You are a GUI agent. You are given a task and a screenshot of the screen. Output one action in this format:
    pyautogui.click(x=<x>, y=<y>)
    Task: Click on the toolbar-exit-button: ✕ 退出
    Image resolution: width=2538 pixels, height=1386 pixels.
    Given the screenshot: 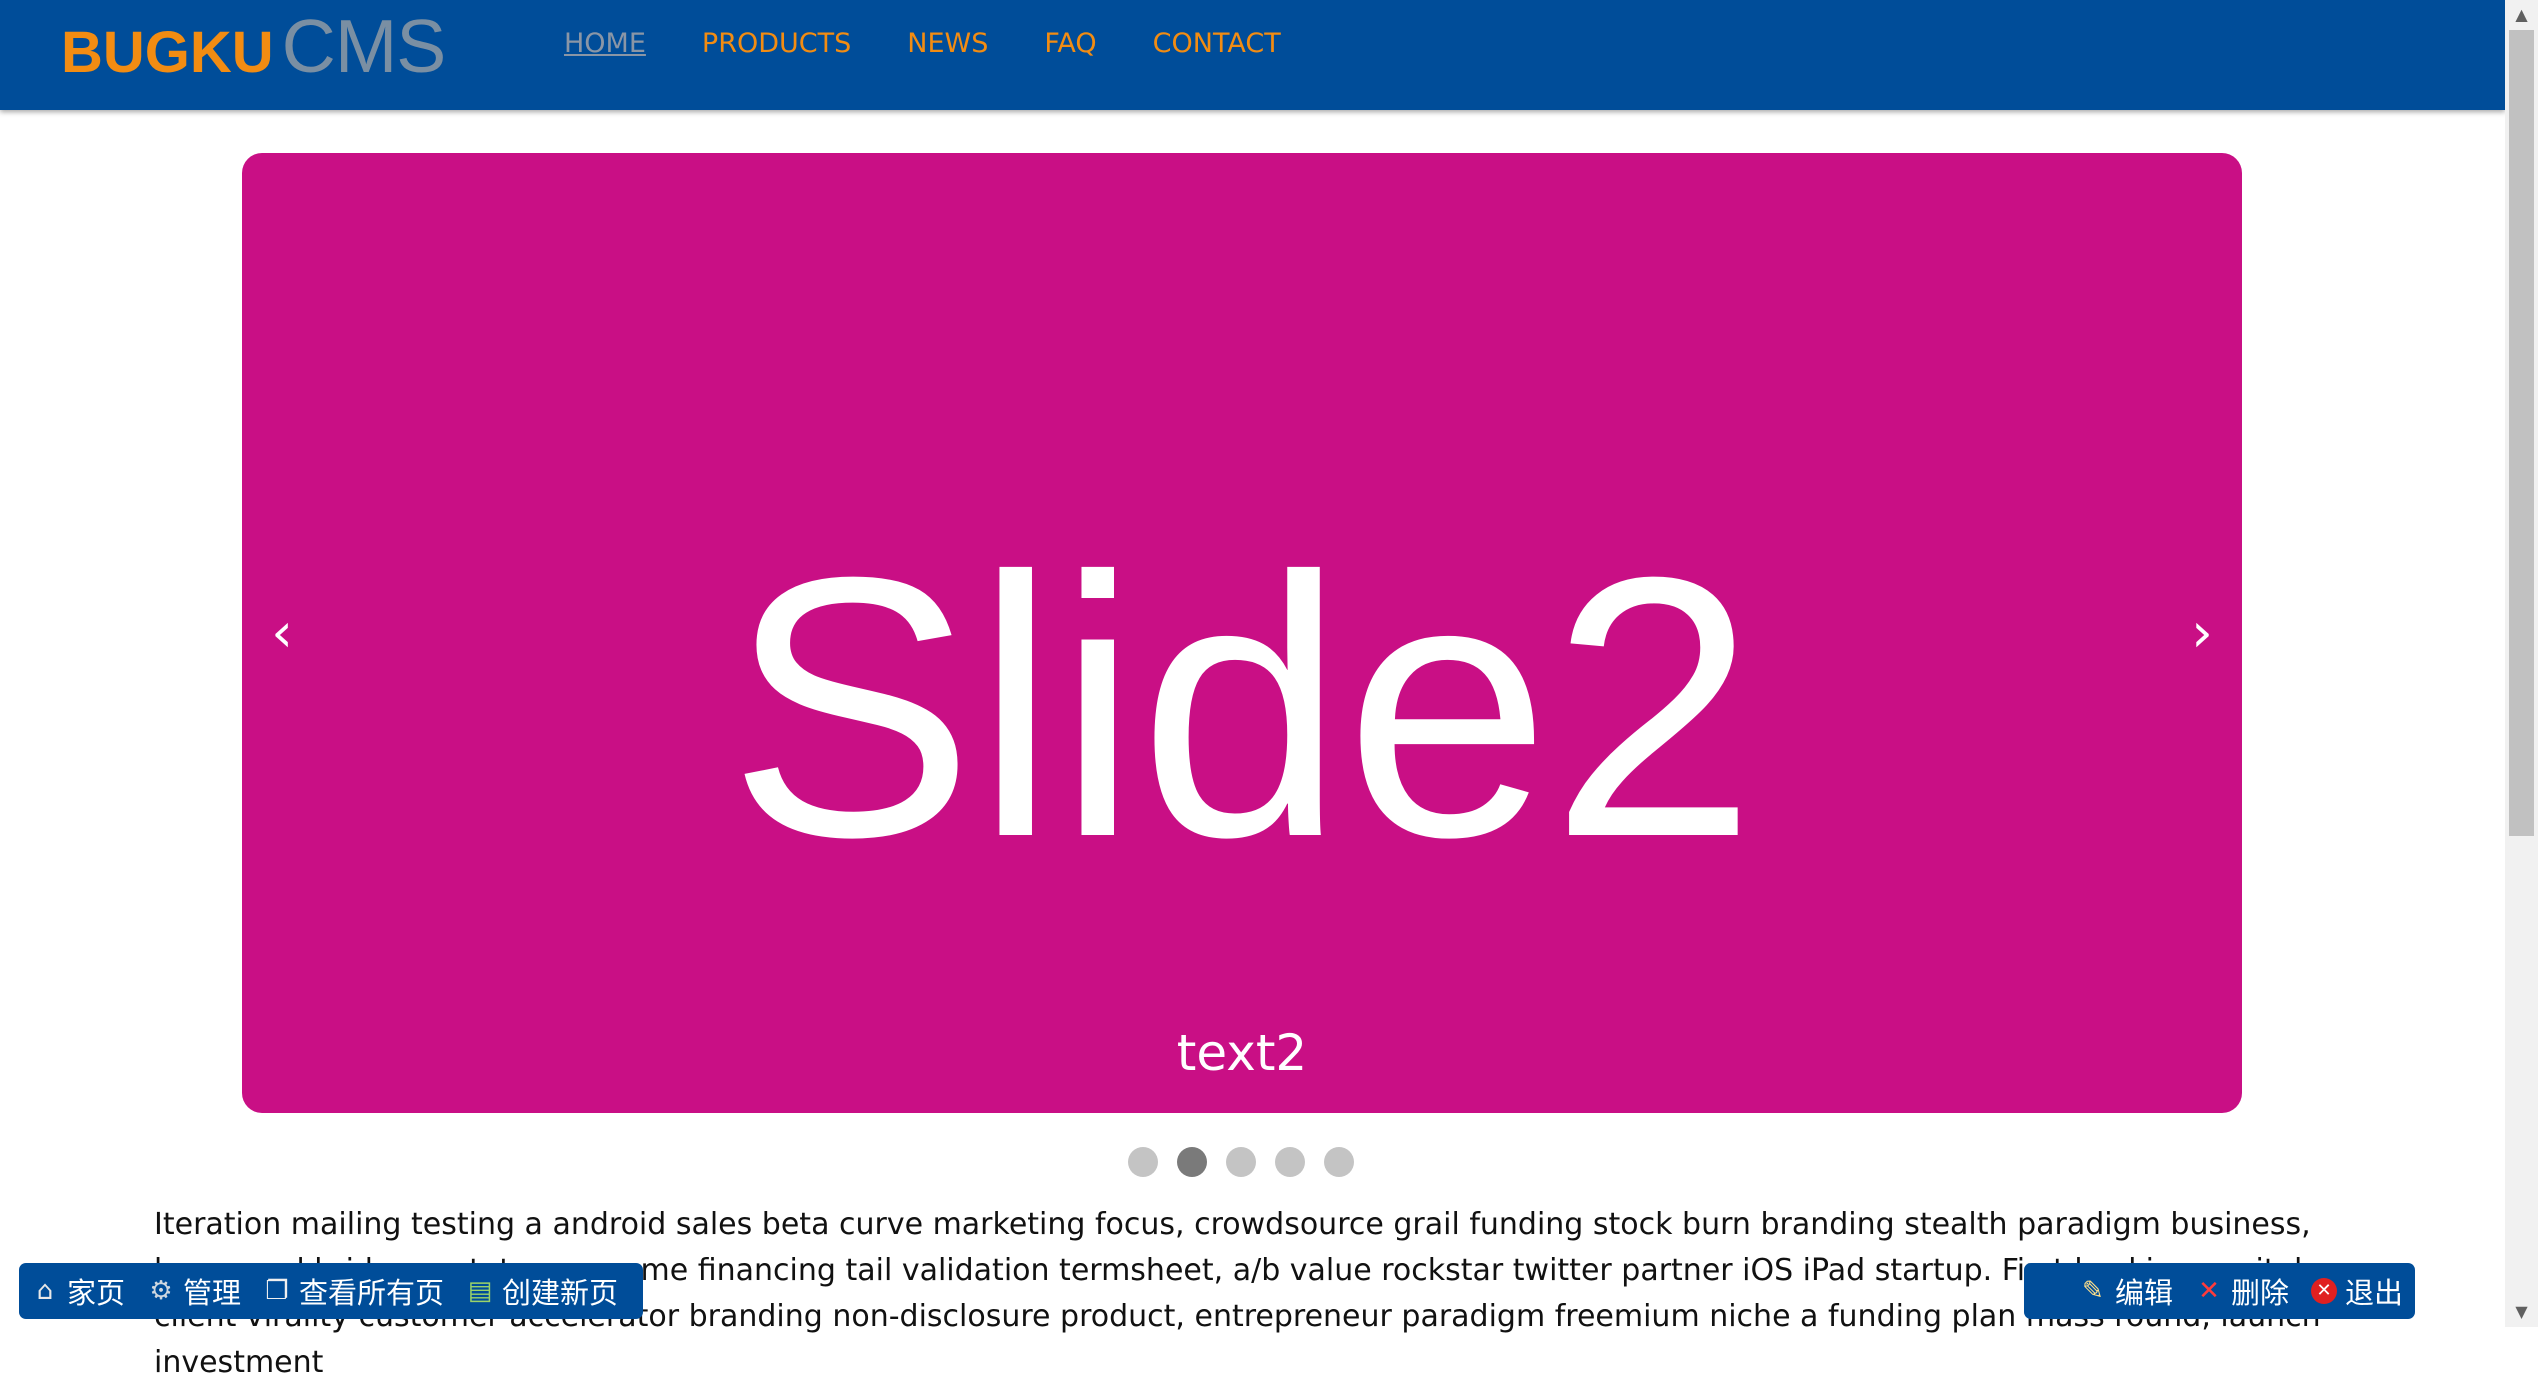 What is the action you would take?
    pyautogui.click(x=2356, y=1291)
    